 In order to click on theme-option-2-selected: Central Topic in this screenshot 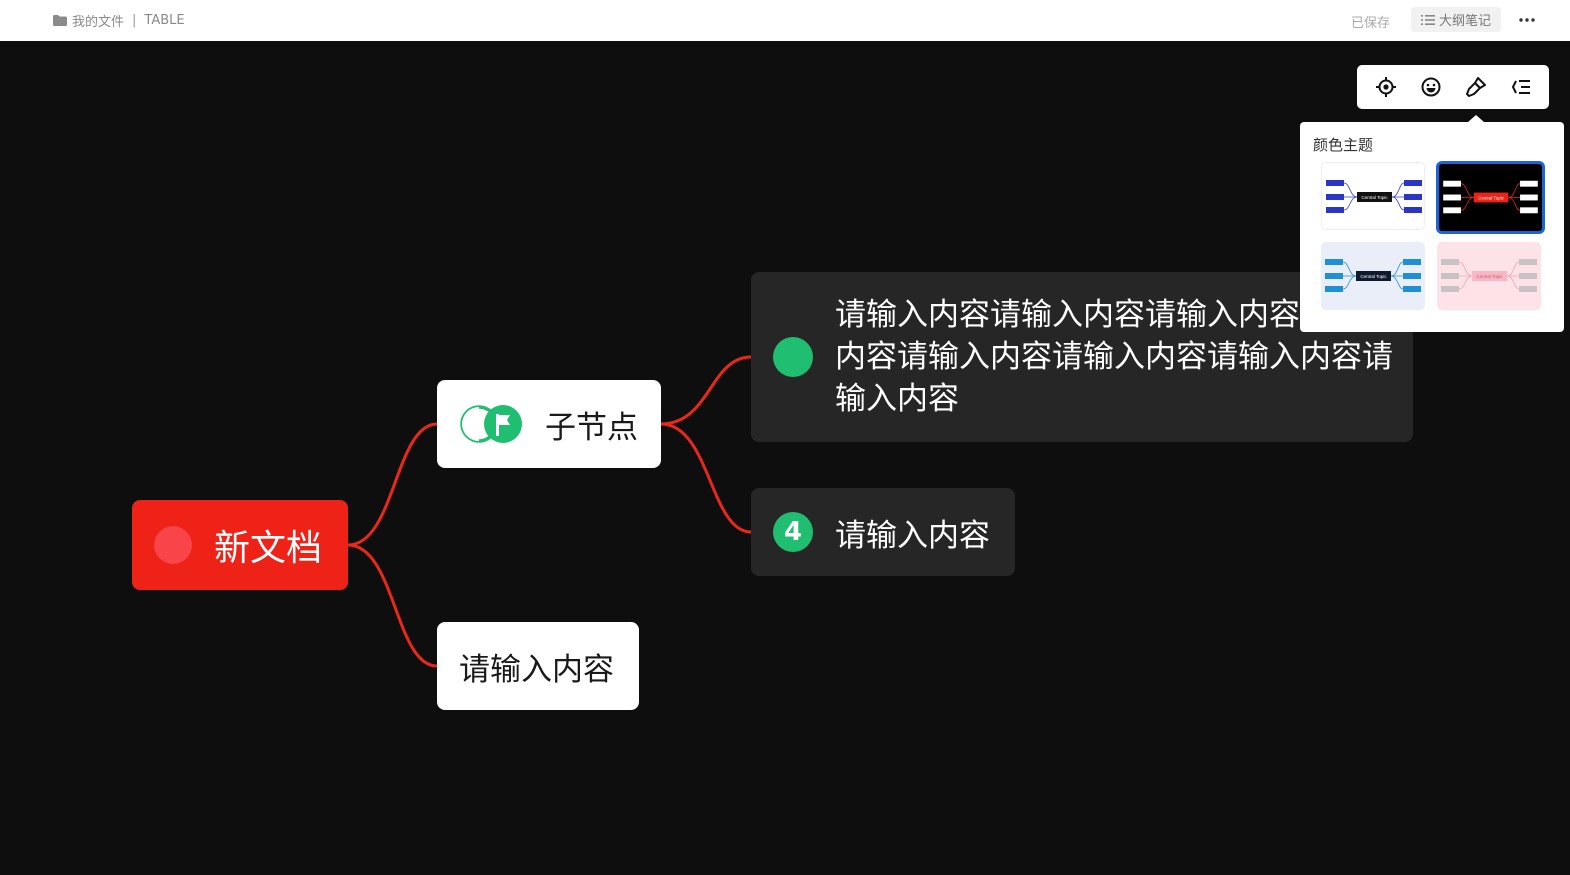, I will do `click(1490, 197)`.